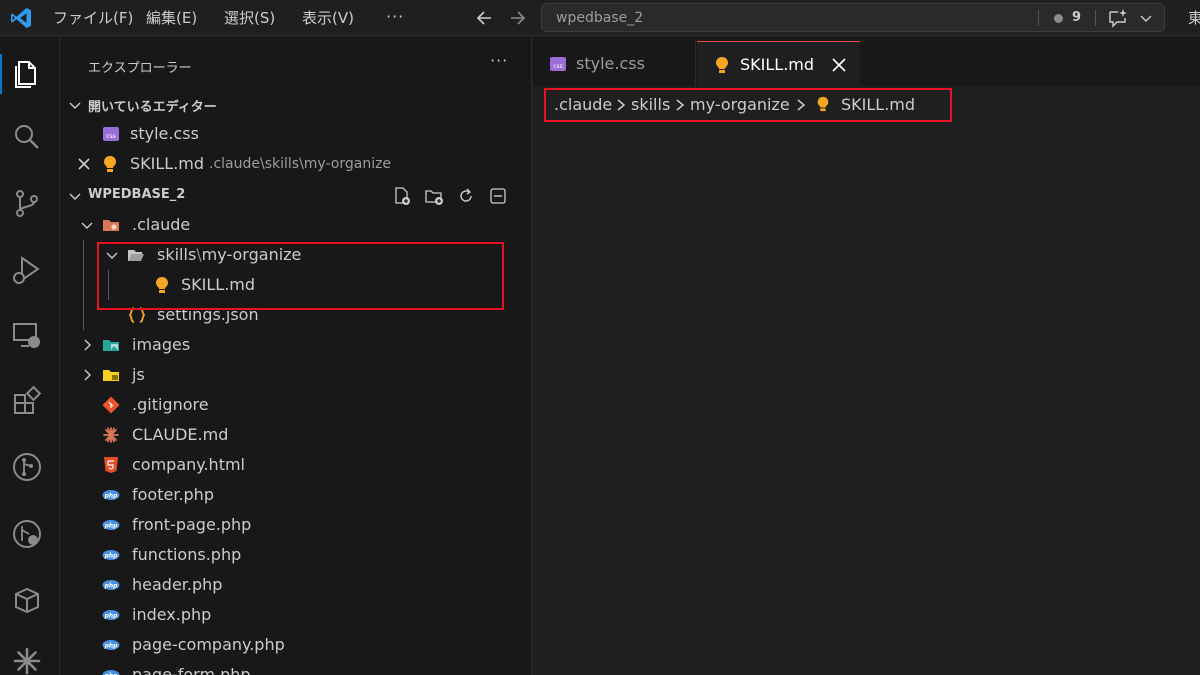  I want to click on tree-item-label: images, so click(161, 344).